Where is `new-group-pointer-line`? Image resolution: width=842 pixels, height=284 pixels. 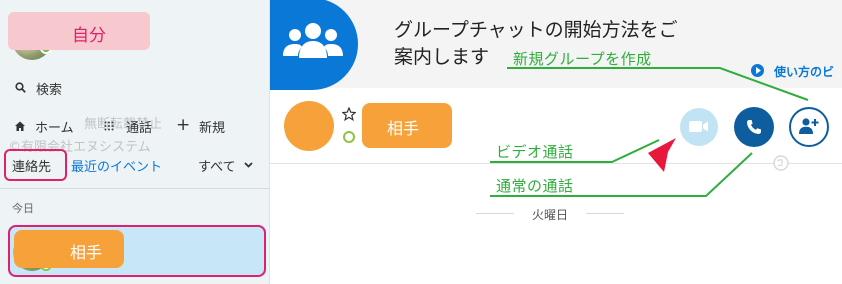
new-group-pointer-line is located at coordinates (658, 84).